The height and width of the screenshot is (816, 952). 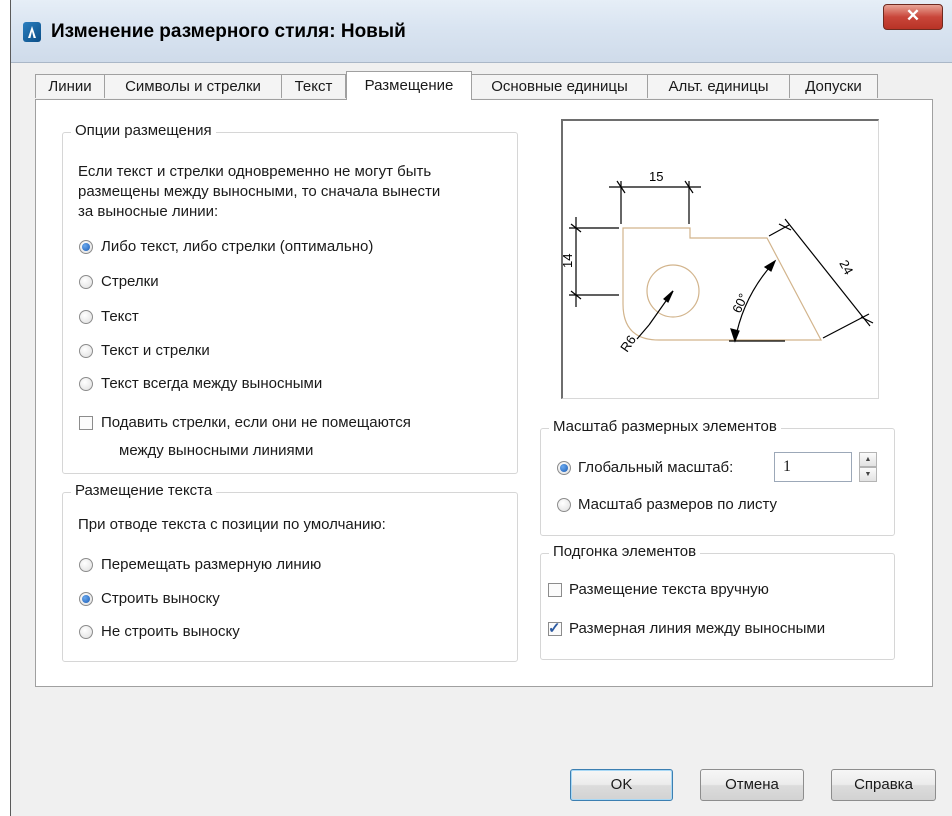 What do you see at coordinates (86, 317) in the screenshot?
I see `radio-text` at bounding box center [86, 317].